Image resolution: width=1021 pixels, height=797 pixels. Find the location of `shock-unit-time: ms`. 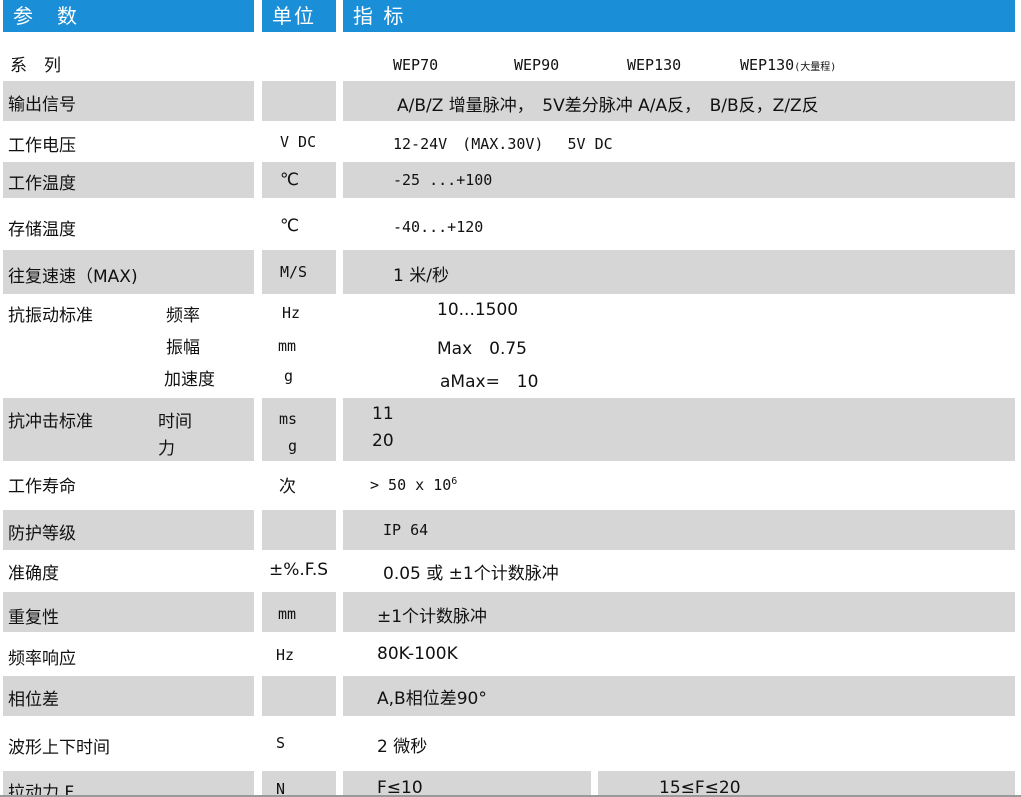

shock-unit-time: ms is located at coordinates (288, 419).